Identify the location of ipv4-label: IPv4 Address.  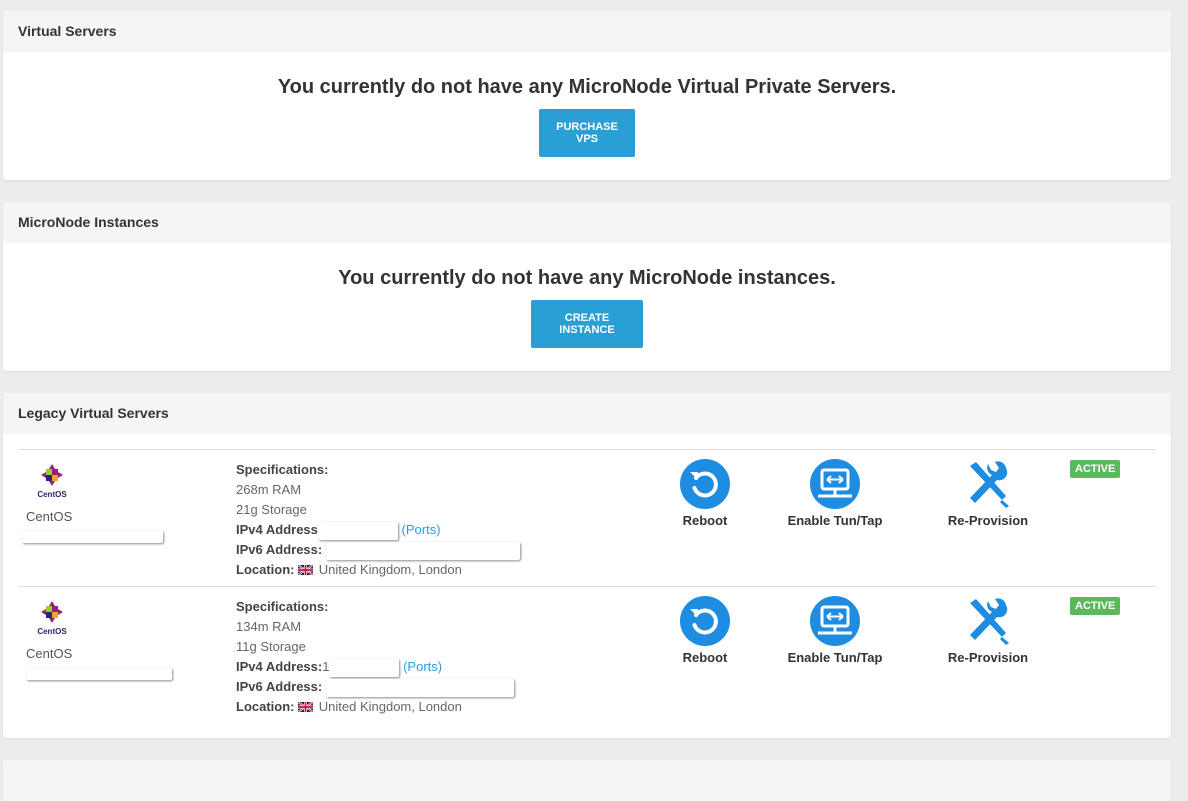
(277, 529).